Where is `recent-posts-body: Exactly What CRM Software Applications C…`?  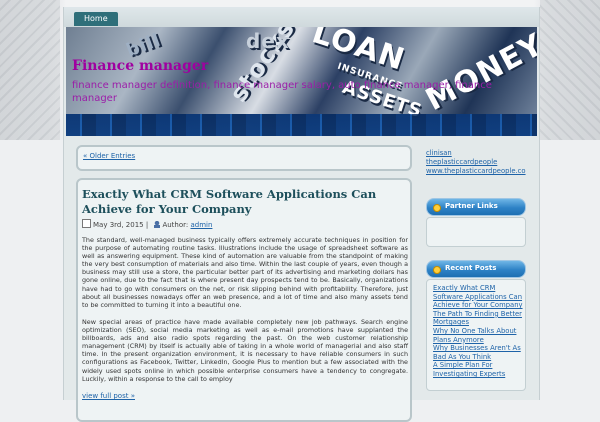
recent-posts-body: Exactly What CRM Software Applications C… is located at coordinates (476, 335).